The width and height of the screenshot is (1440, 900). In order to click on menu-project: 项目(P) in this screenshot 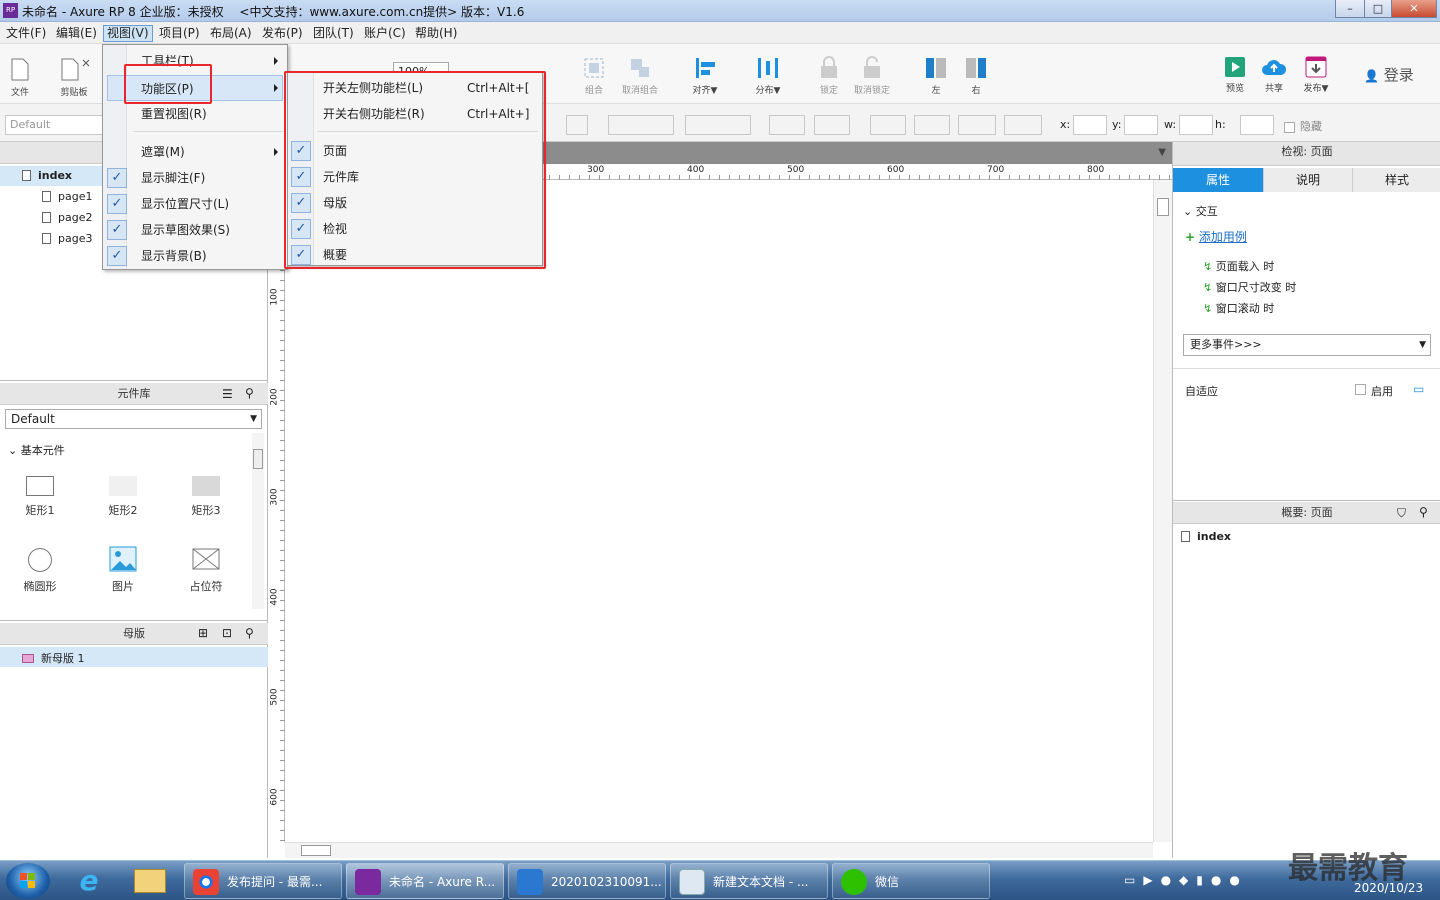, I will do `click(179, 33)`.